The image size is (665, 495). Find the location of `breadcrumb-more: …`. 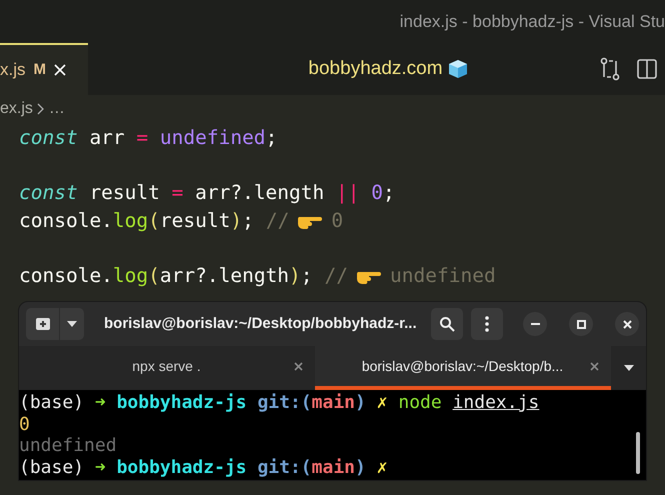

breadcrumb-more: … is located at coordinates (56, 109).